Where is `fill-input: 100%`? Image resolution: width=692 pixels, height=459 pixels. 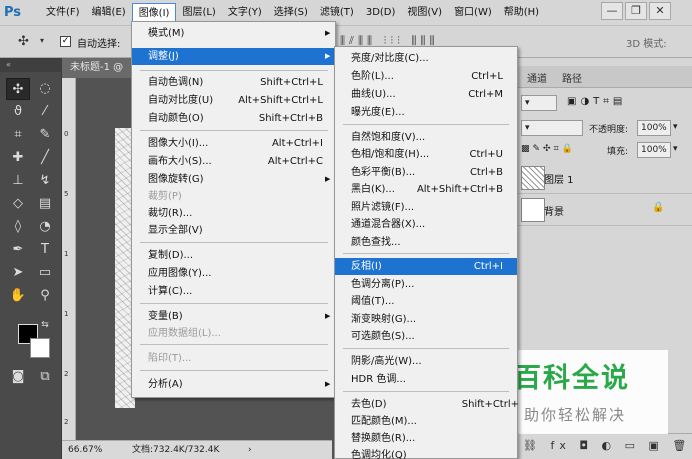
fill-input: 100% is located at coordinates (654, 150).